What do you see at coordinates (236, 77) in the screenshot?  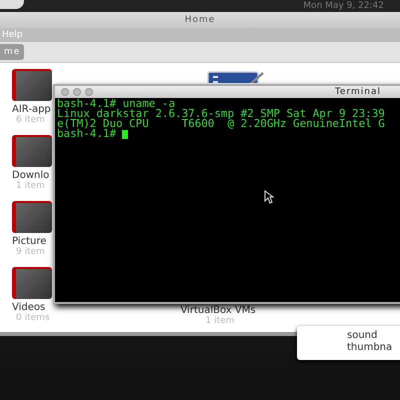 I see `document-icon` at bounding box center [236, 77].